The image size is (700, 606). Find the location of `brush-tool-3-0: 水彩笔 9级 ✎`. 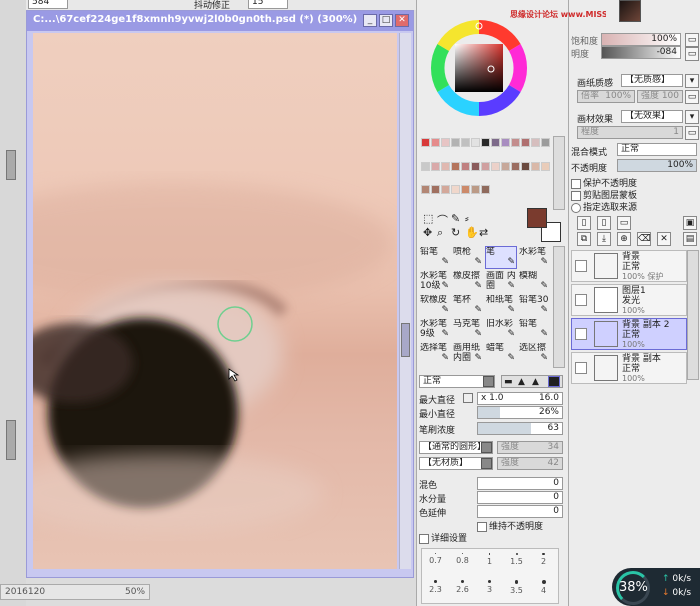

brush-tool-3-0: 水彩笔 9级 ✎ is located at coordinates (435, 329).